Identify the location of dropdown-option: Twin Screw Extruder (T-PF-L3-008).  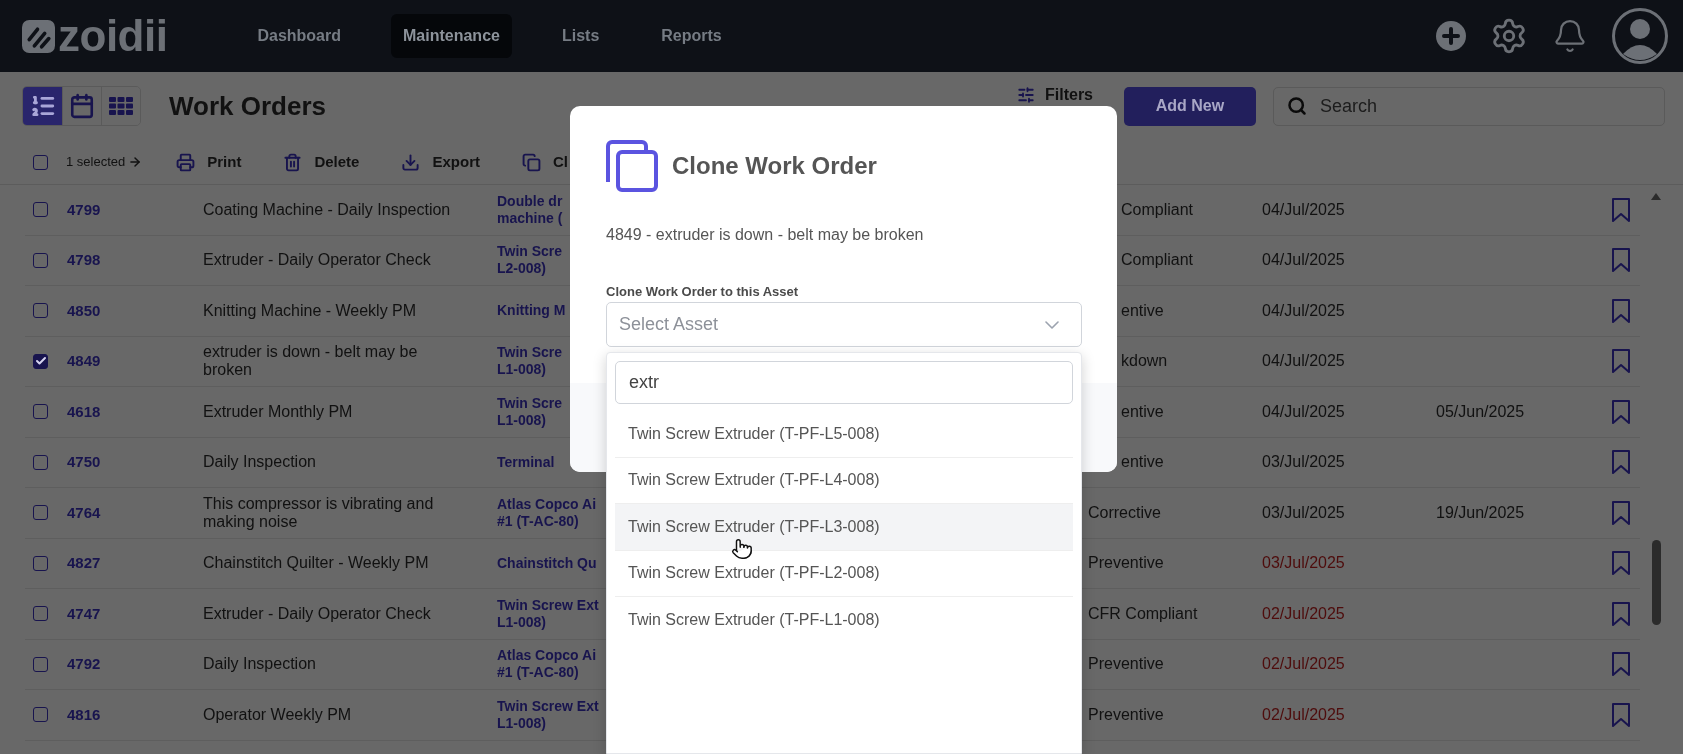
(844, 527).